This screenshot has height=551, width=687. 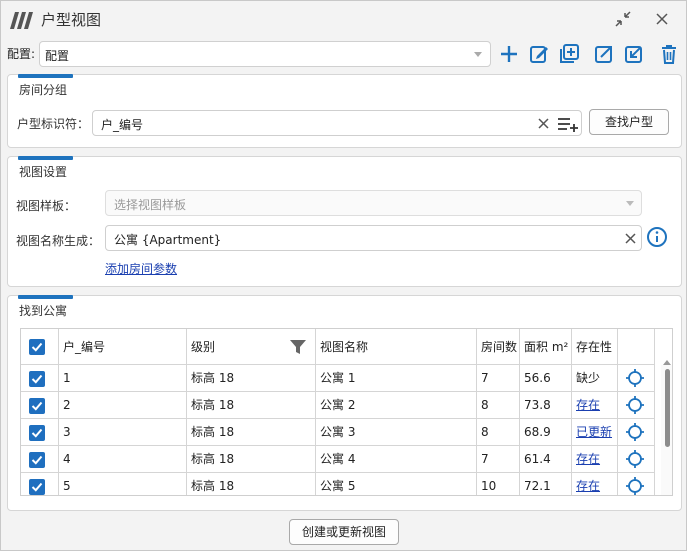 I want to click on column-header-existence: 存在性, so click(x=595, y=347).